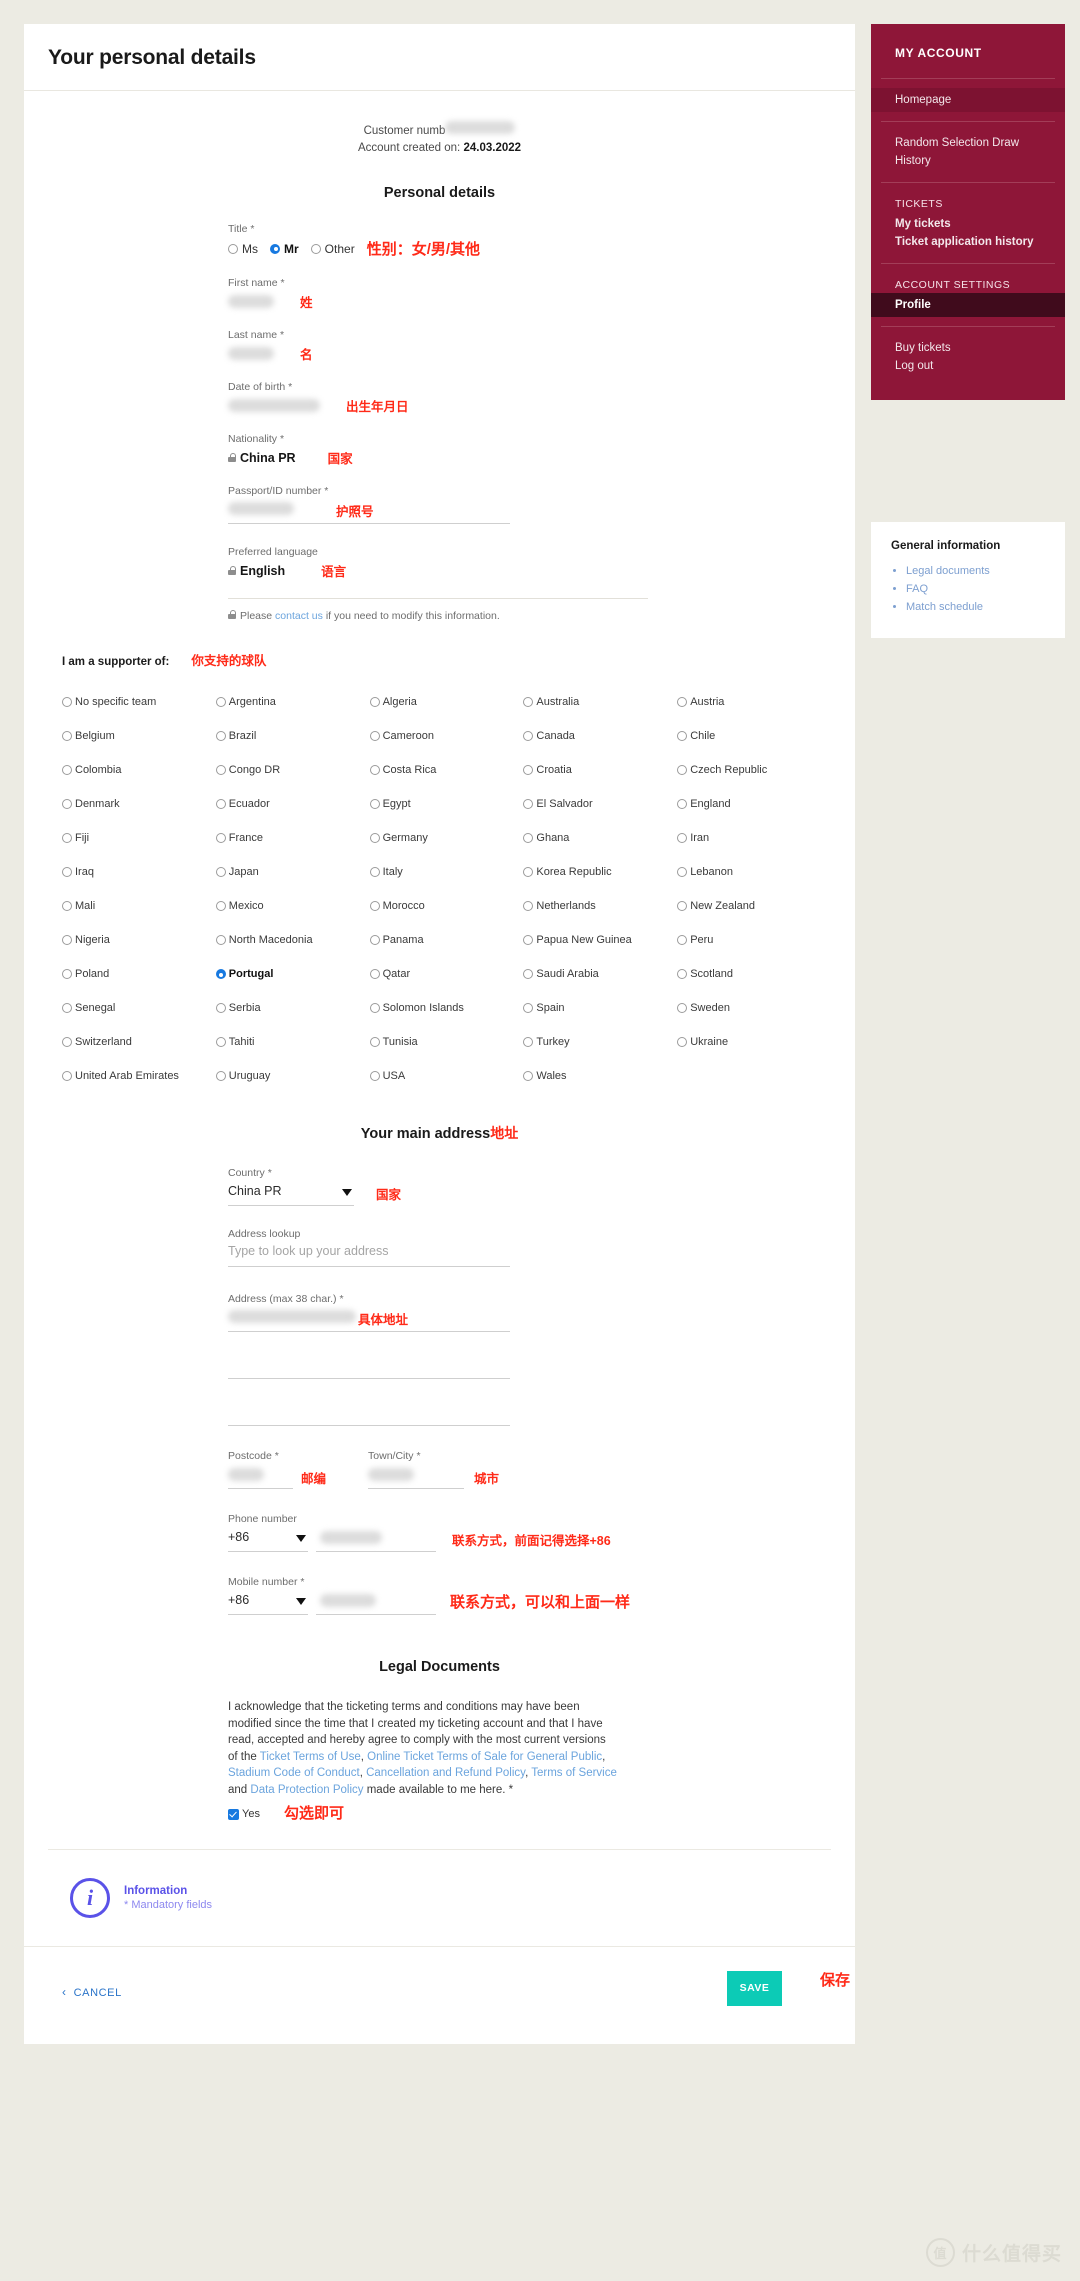 This screenshot has width=1080, height=2281. I want to click on radio-team-belgium, so click(67, 736).